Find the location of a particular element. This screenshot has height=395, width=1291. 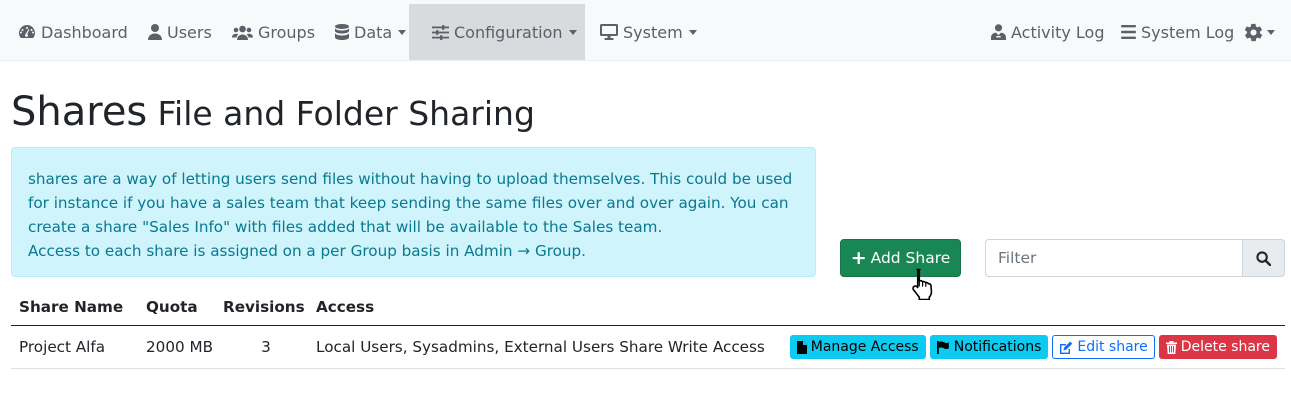

search-icon is located at coordinates (1264, 258).